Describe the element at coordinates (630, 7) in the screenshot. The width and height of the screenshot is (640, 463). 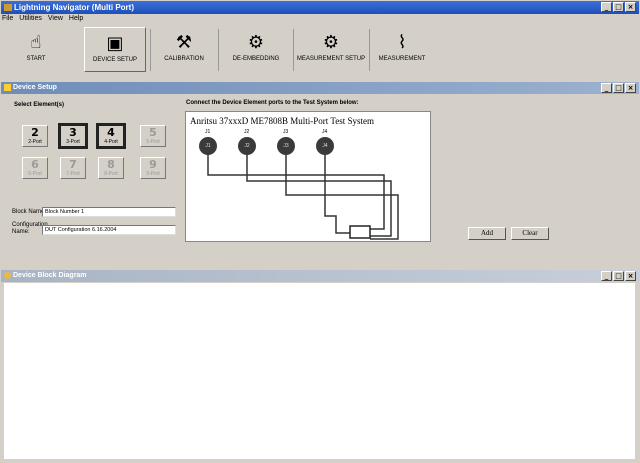
I see `close-button: ×` at that location.